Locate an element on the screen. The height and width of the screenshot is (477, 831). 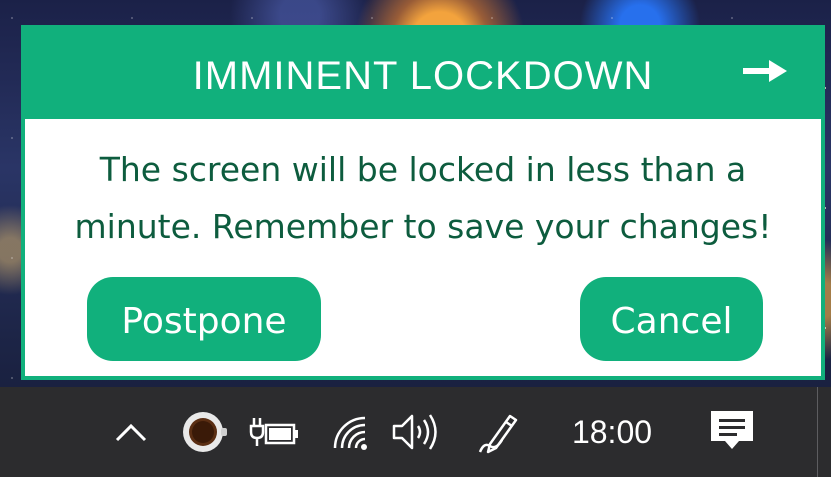
wifi-icon is located at coordinates (350, 433).